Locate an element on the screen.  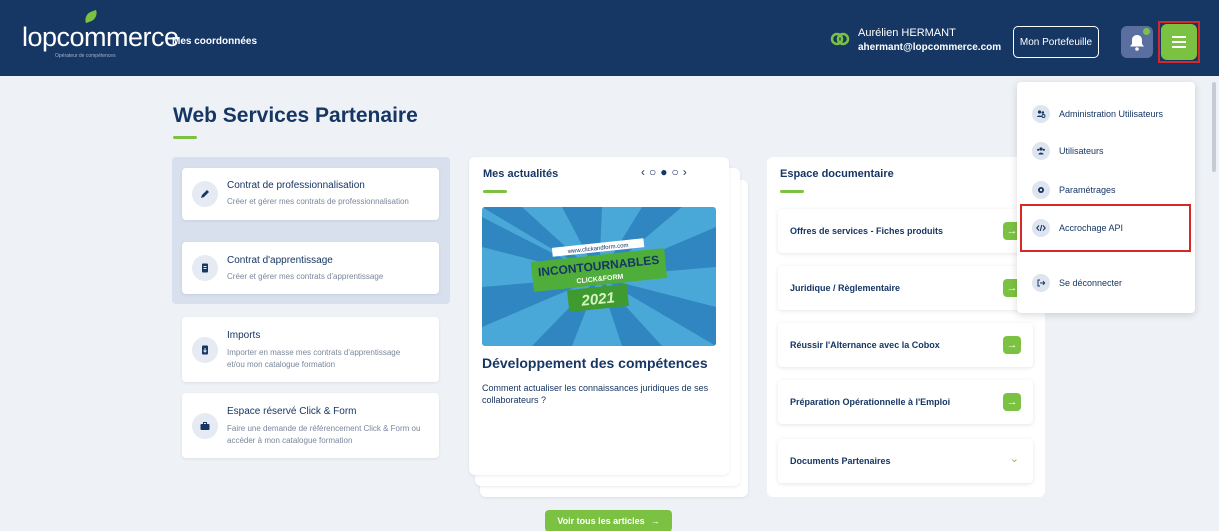
menu-item-administration-utilisateurs: Administration Utilisateurs is located at coordinates (1097, 114).